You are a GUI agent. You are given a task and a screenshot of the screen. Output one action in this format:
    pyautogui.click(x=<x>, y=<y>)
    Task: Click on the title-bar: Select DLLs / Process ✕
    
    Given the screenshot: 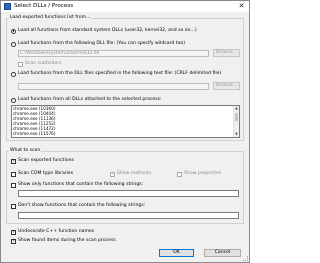 What is the action you would take?
    pyautogui.click(x=125, y=6)
    